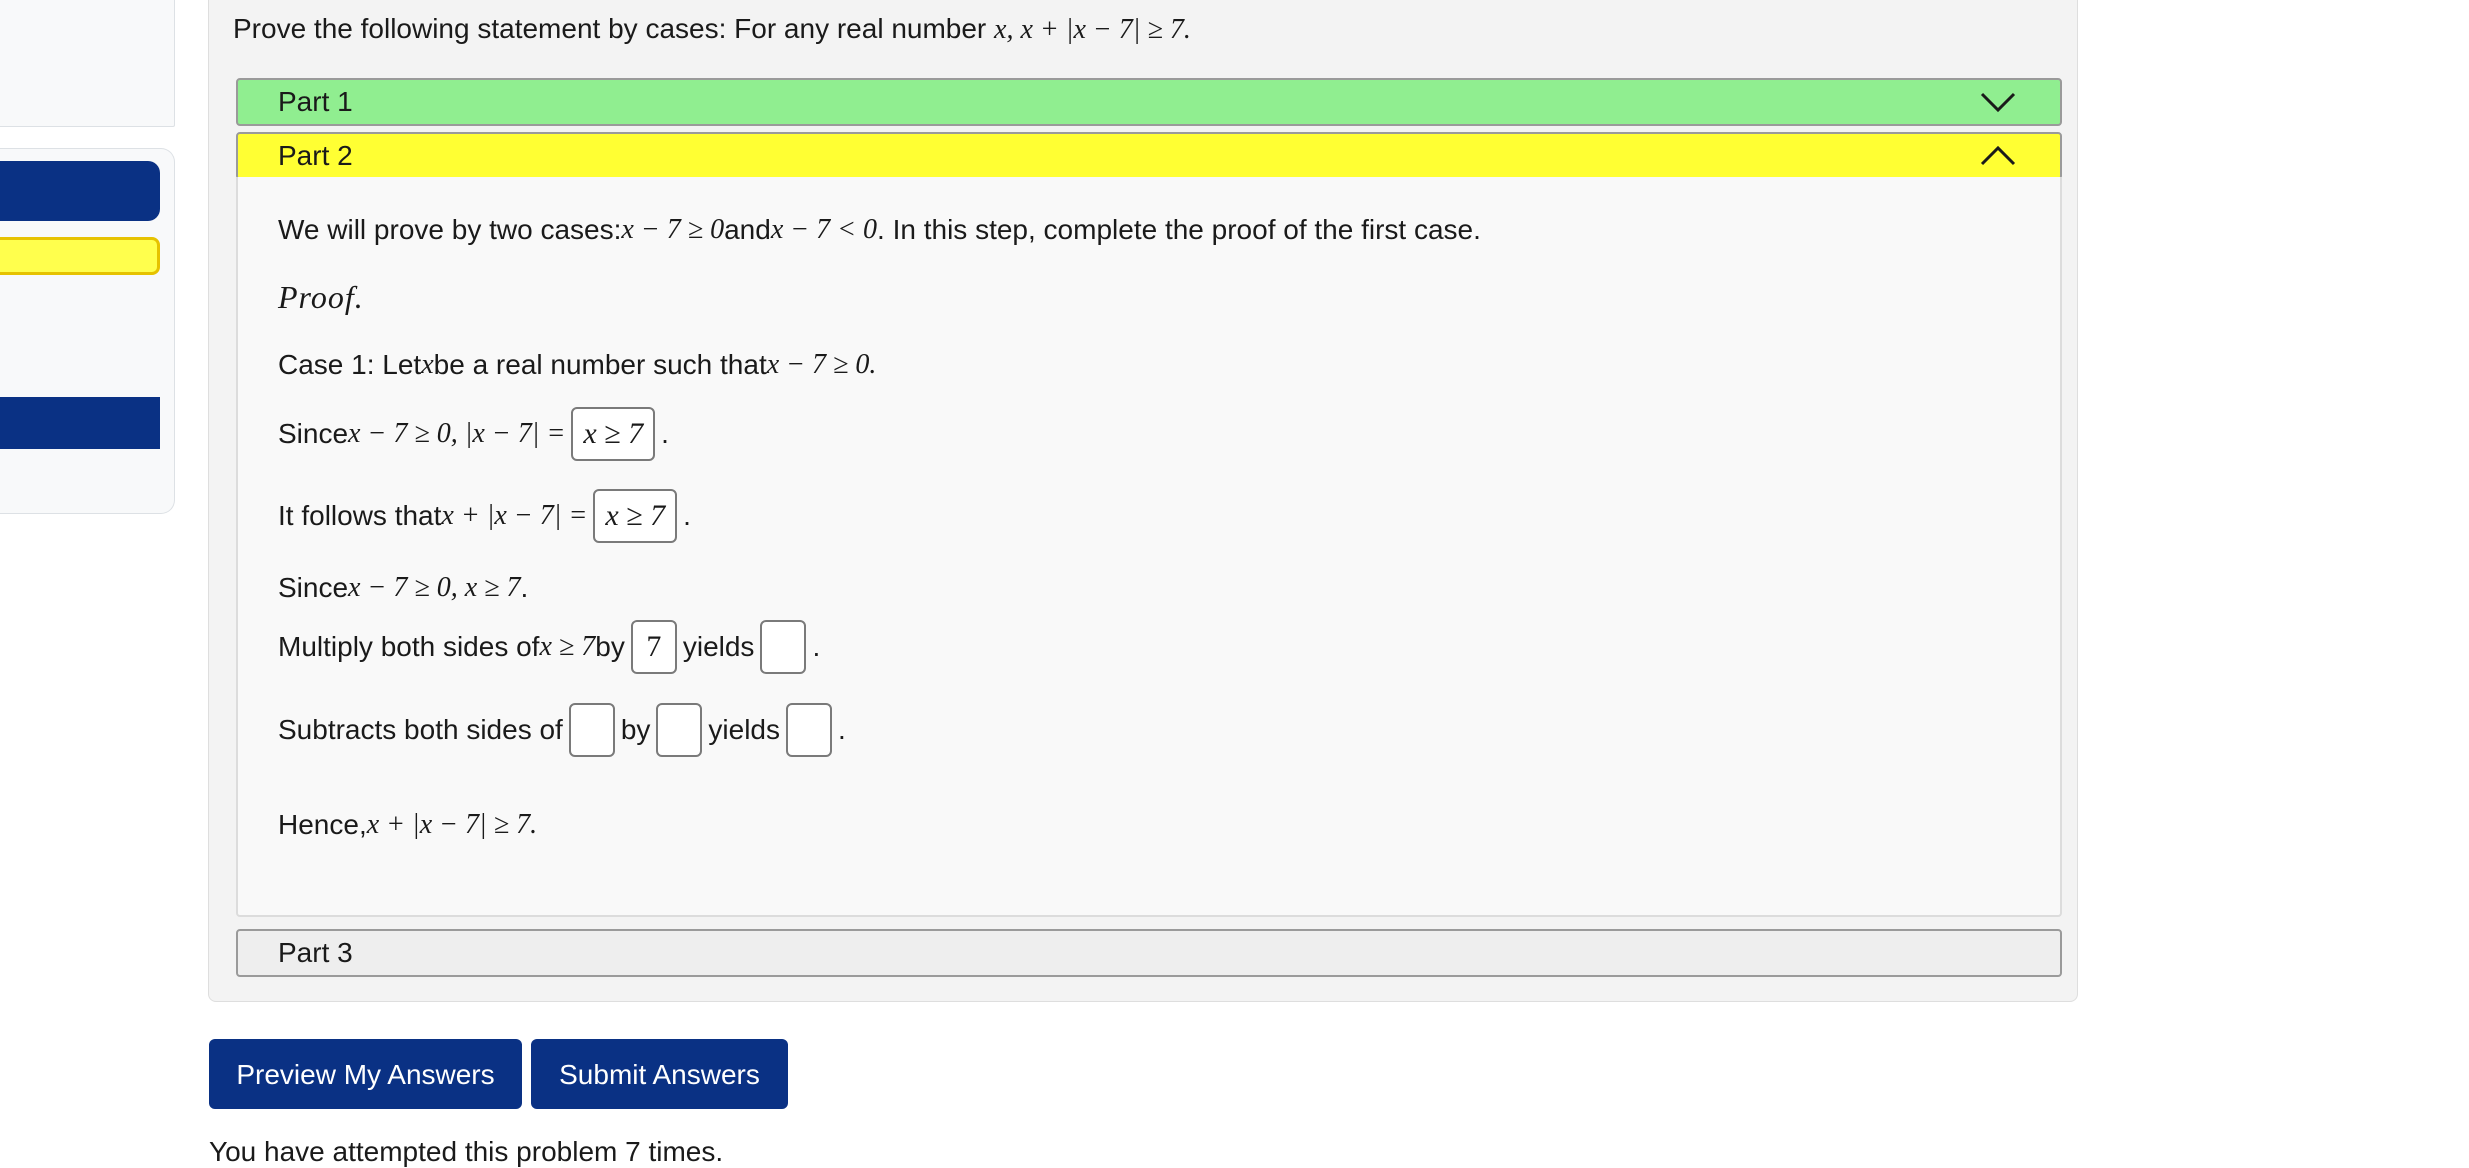 The height and width of the screenshot is (1168, 2469). What do you see at coordinates (673, 229) in the screenshot?
I see `intro-math-case1: x − 7 ≥ 0` at bounding box center [673, 229].